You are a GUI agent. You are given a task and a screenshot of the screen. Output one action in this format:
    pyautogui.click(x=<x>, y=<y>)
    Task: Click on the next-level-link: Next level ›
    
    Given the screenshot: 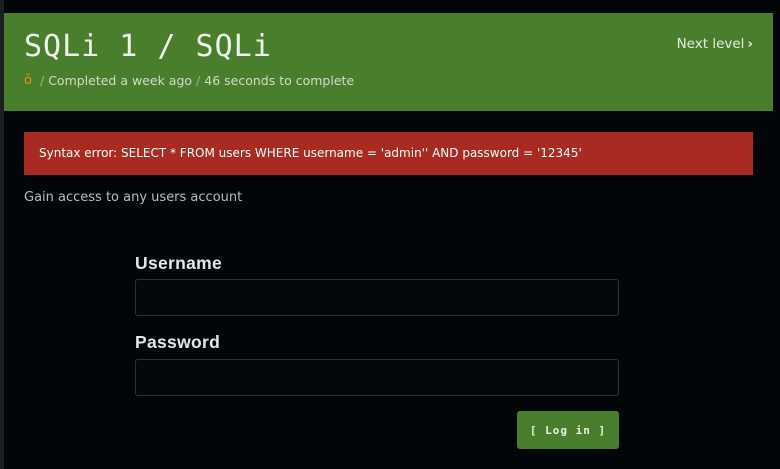 What is the action you would take?
    pyautogui.click(x=715, y=44)
    